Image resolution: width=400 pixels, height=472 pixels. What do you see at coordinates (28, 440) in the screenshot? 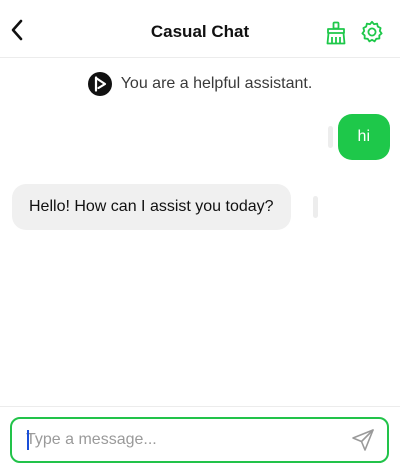
I see `text-caret` at bounding box center [28, 440].